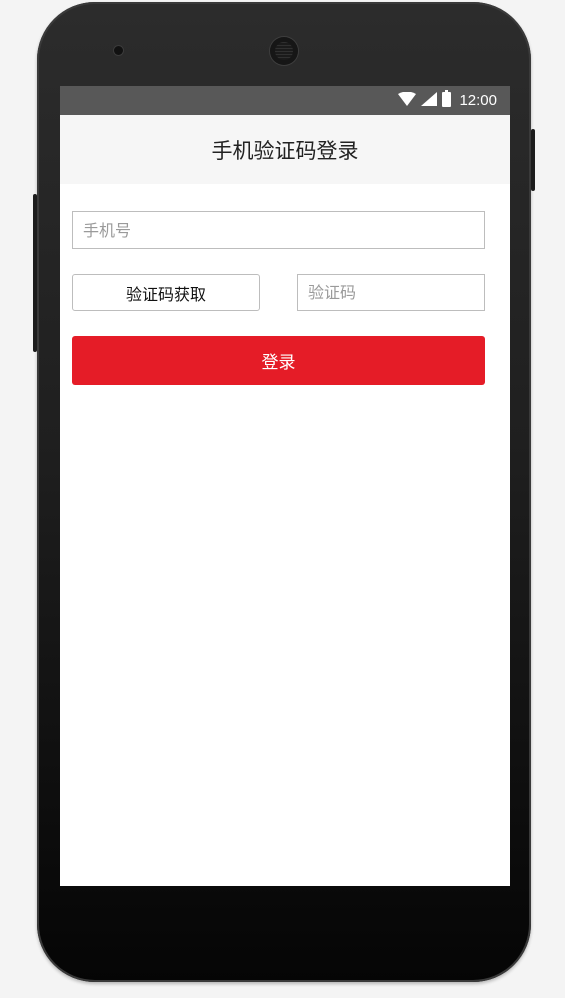 The width and height of the screenshot is (565, 998). Describe the element at coordinates (285, 100) in the screenshot. I see `status-bar: 12:00` at that location.